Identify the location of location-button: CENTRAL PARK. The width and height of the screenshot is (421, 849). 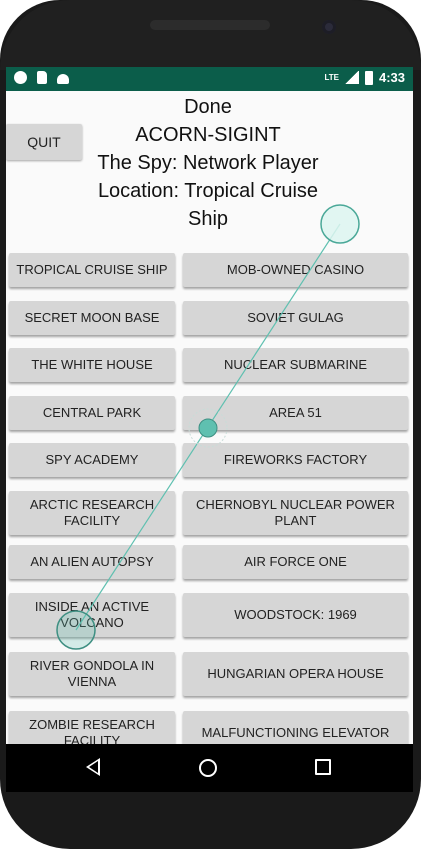
(92, 413).